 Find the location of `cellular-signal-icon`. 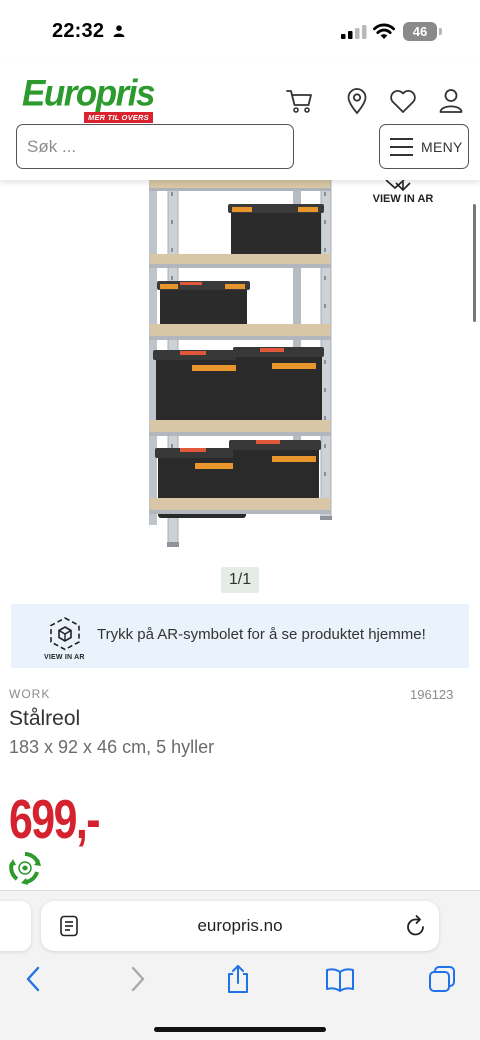

cellular-signal-icon is located at coordinates (354, 32).